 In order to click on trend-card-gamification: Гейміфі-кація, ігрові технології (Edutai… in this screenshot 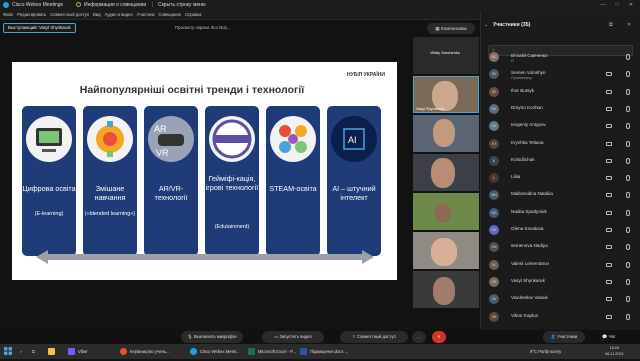, I will do `click(232, 181)`.